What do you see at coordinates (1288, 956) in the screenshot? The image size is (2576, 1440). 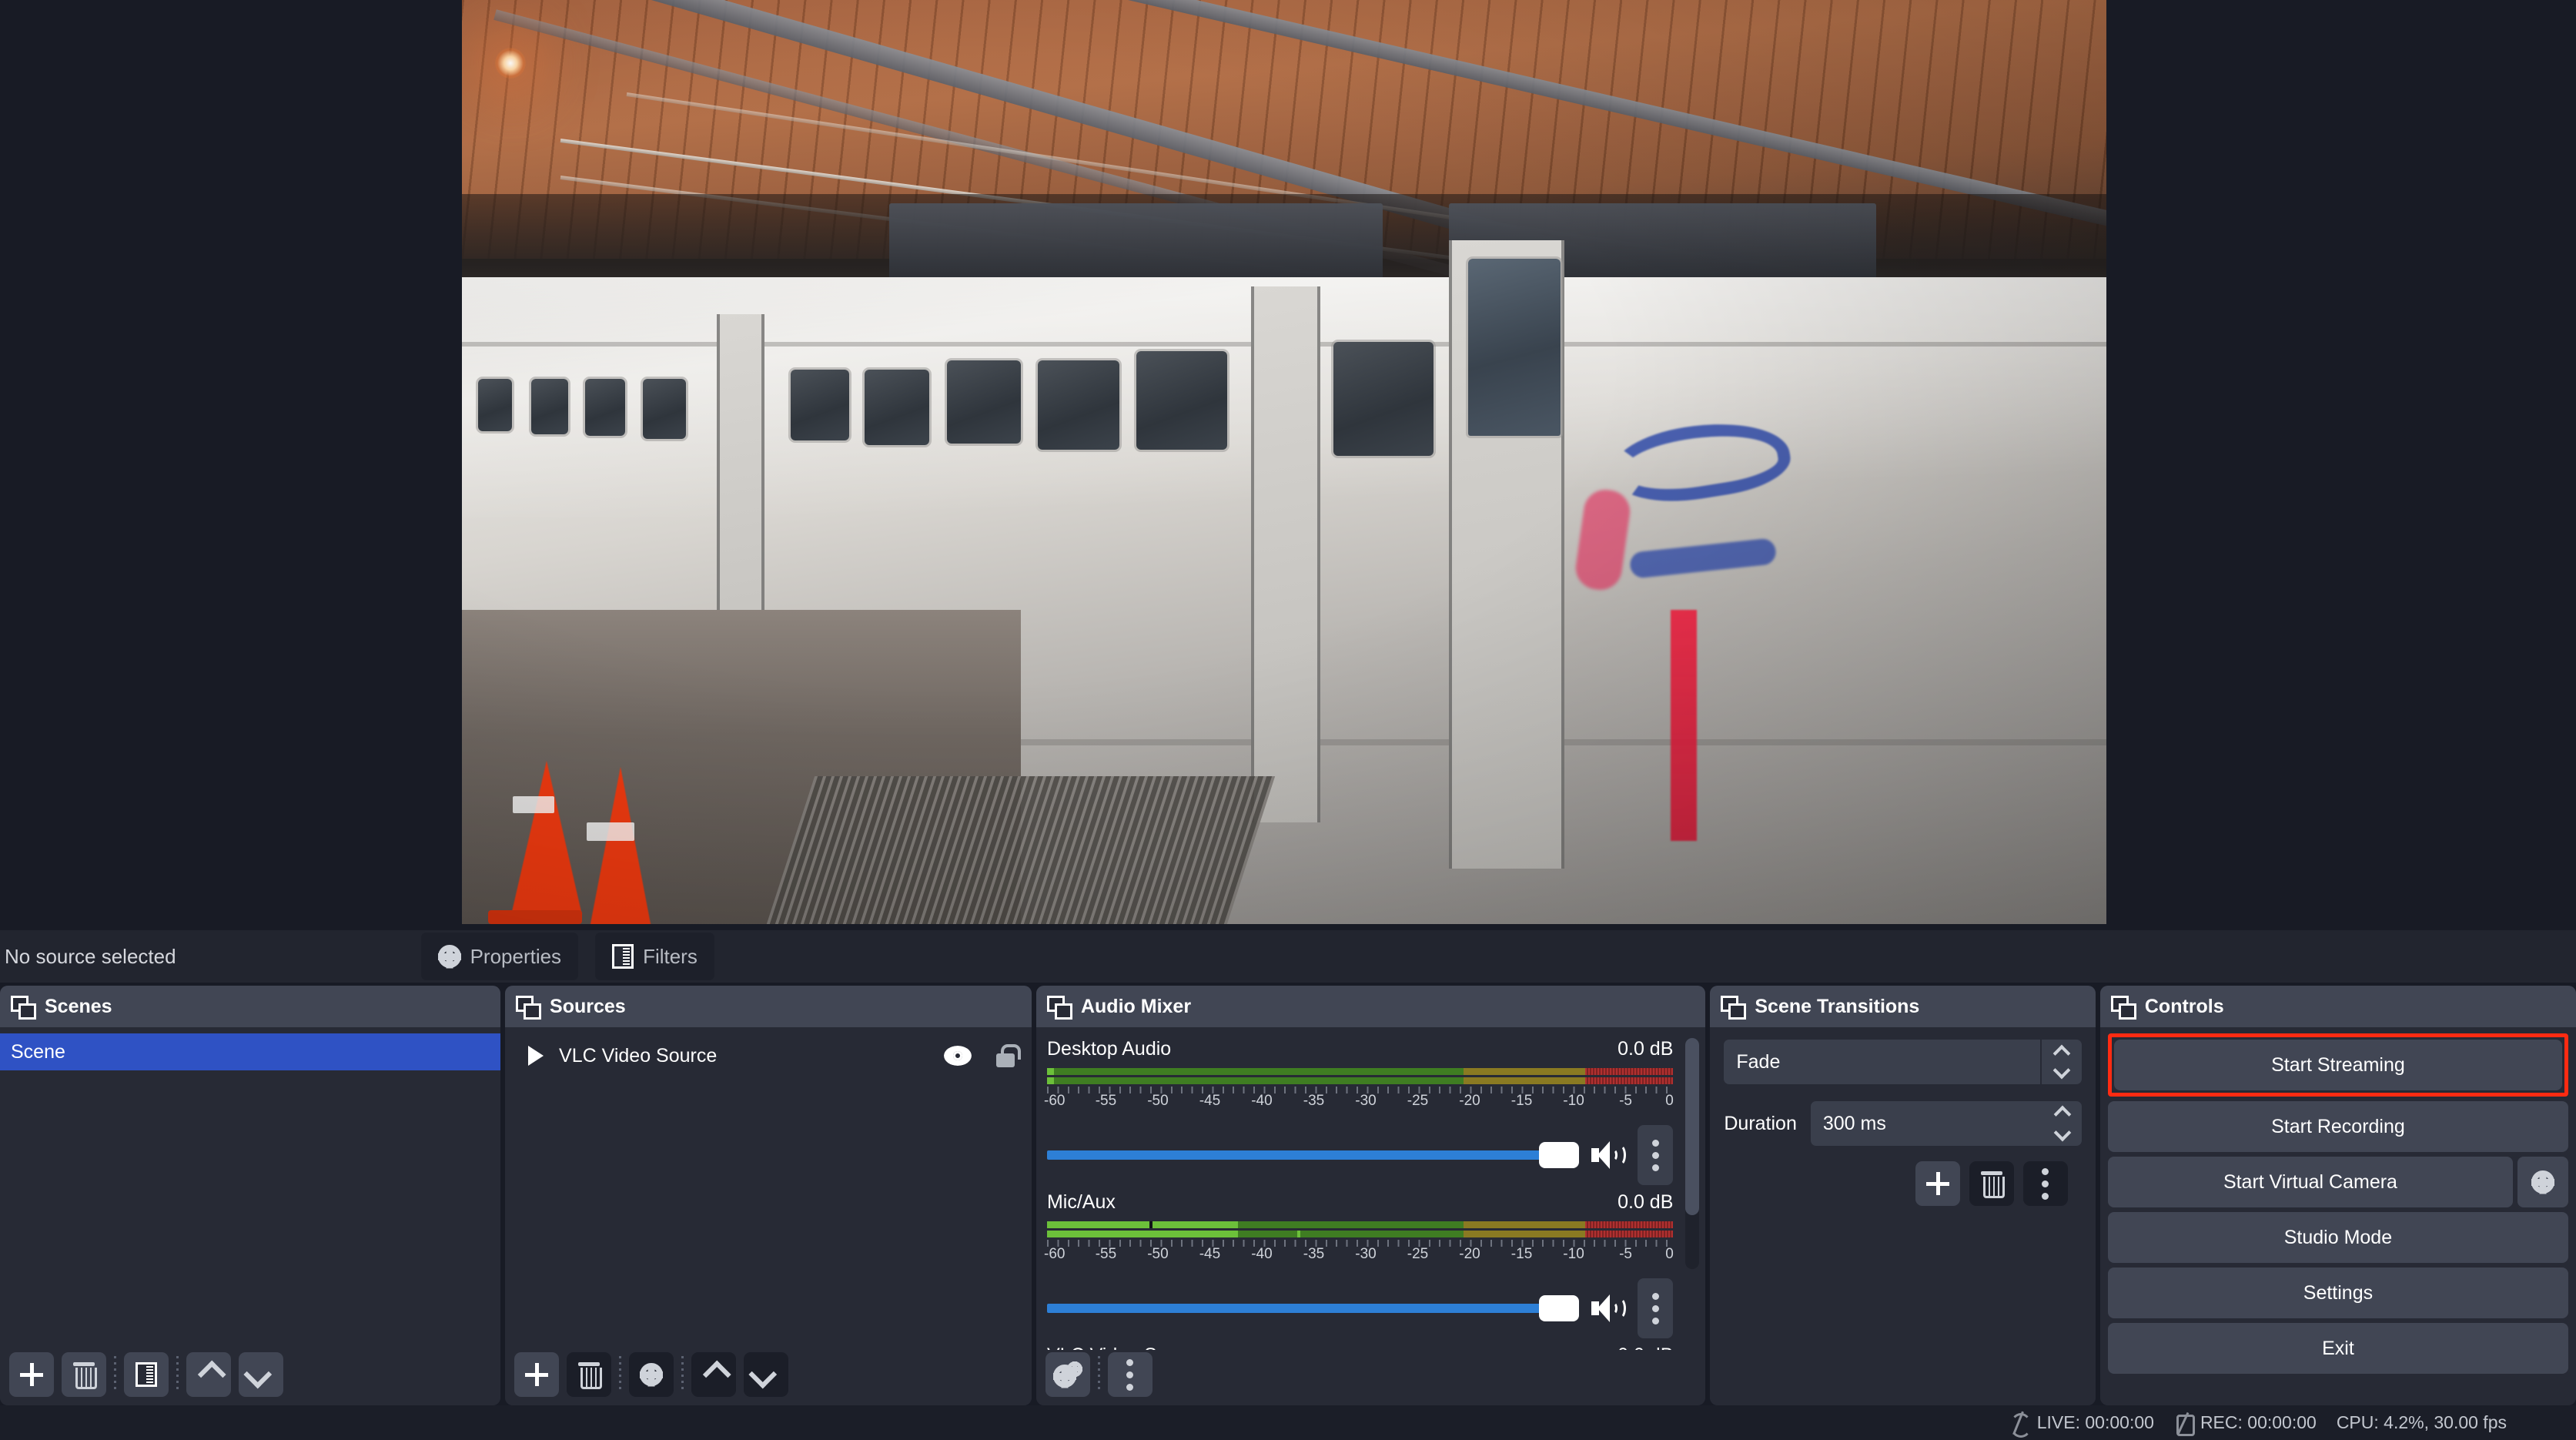 I see `source-action-toolbar: No source selected Properties Filters` at bounding box center [1288, 956].